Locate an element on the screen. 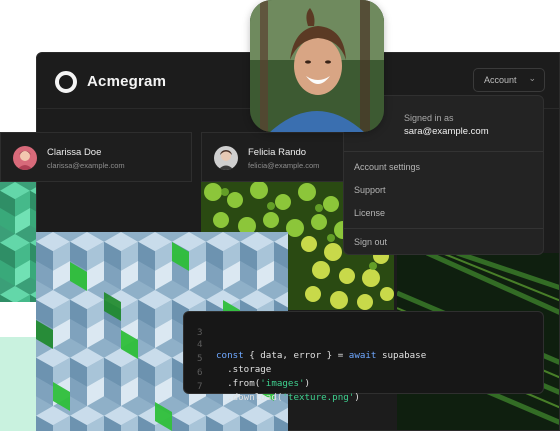 Image resolution: width=560 pixels, height=431 pixels. code-string: 'images' is located at coordinates (282, 383).